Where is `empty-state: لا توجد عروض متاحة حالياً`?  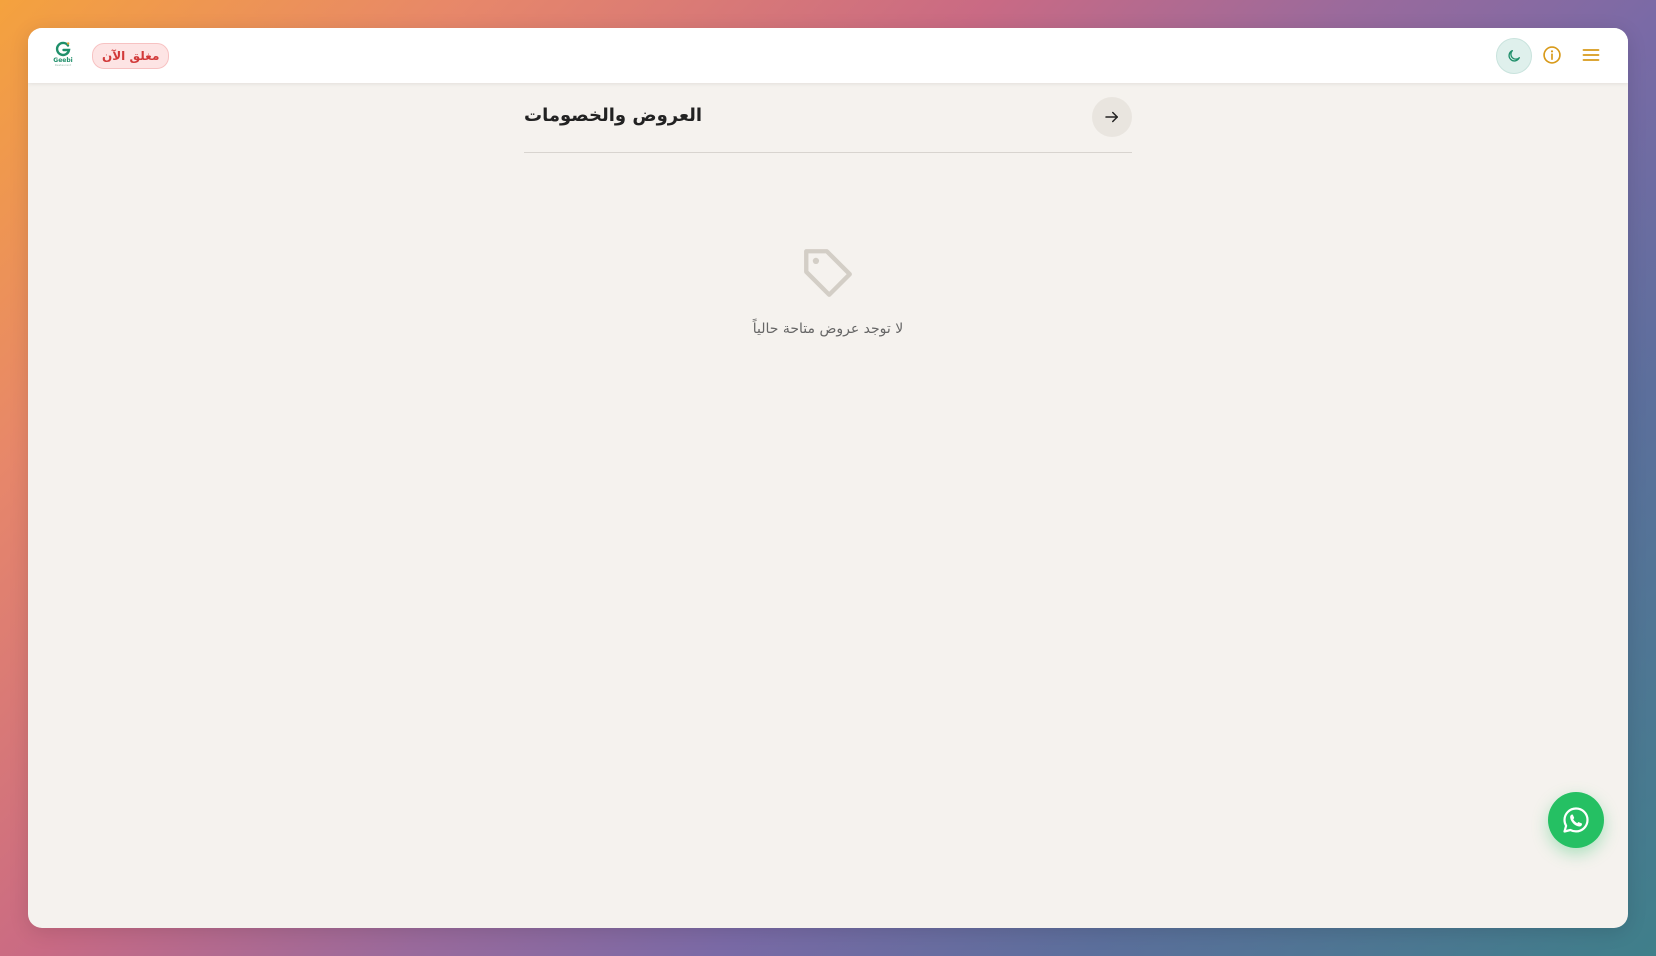
empty-state: لا توجد عروض متاحة حالياً is located at coordinates (828, 290).